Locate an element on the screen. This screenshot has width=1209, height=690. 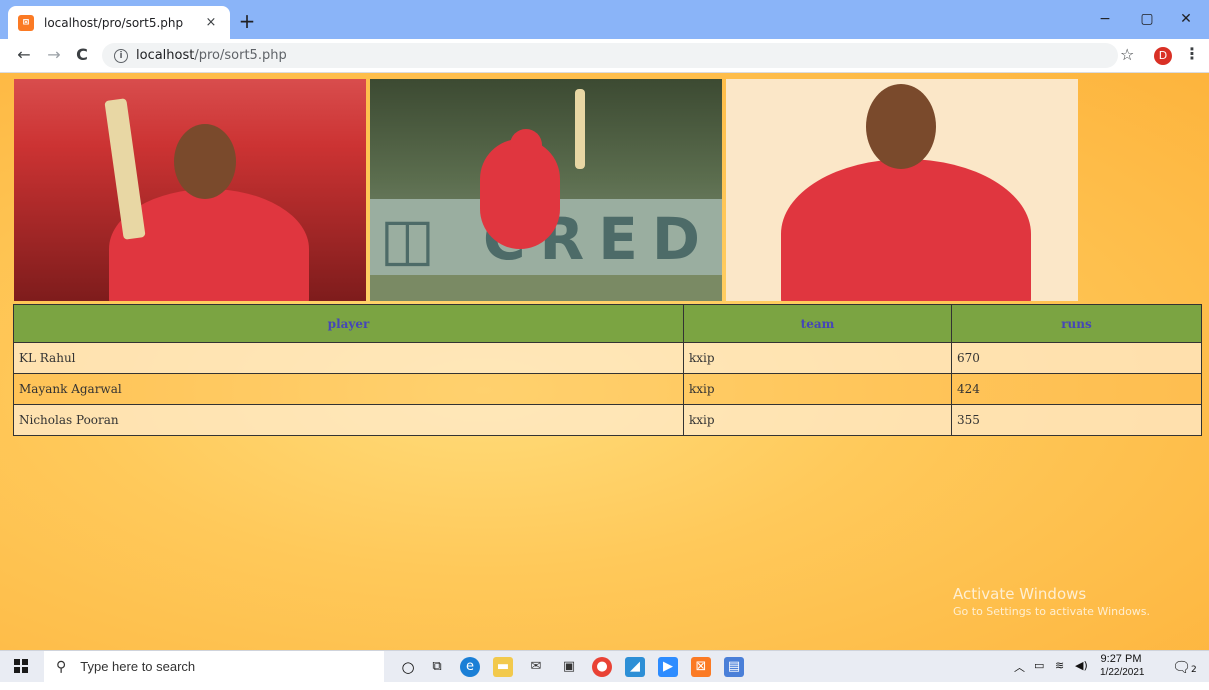
task-view-icon: ⧉ is located at coordinates (437, 667).